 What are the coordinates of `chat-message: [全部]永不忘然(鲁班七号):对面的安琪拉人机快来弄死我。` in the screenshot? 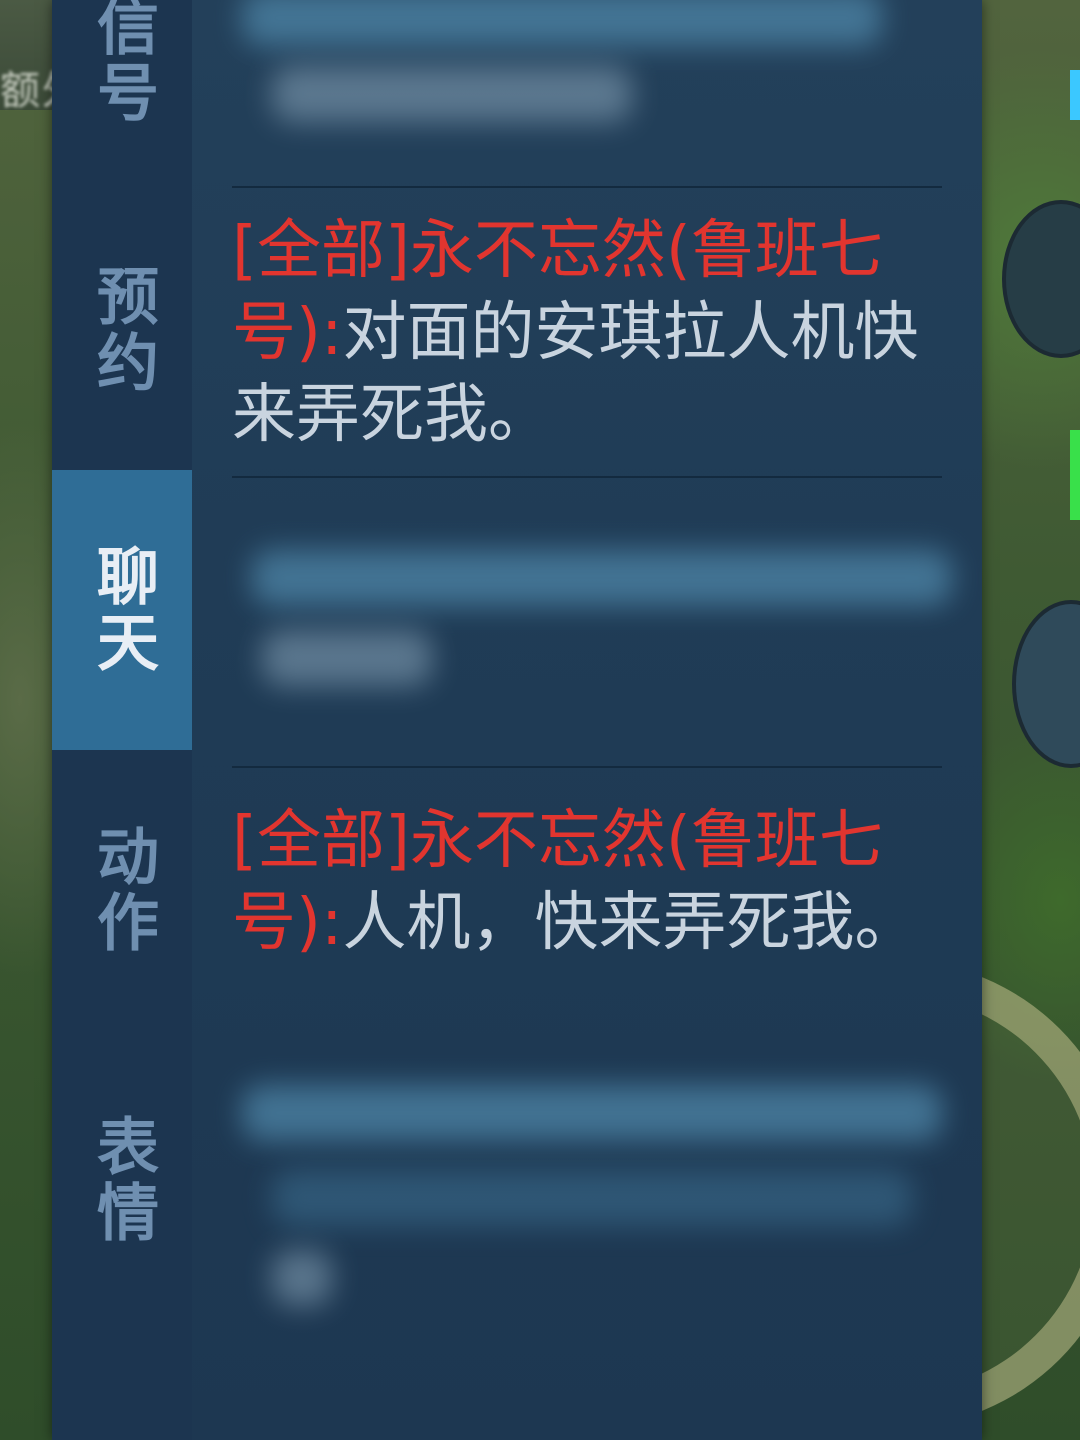 It's located at (582, 333).